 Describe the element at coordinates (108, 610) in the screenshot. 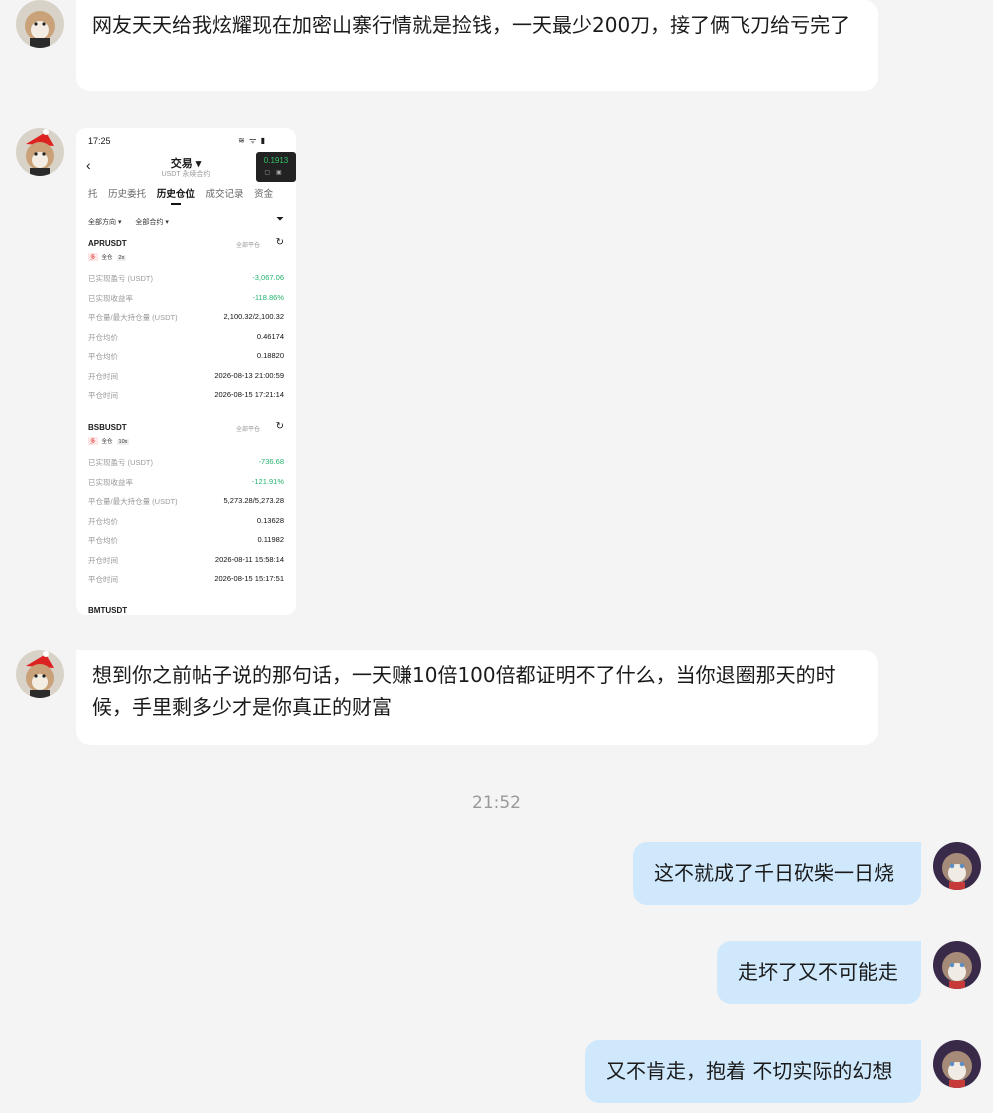

I see `position-symbol: BMTUSDT` at that location.